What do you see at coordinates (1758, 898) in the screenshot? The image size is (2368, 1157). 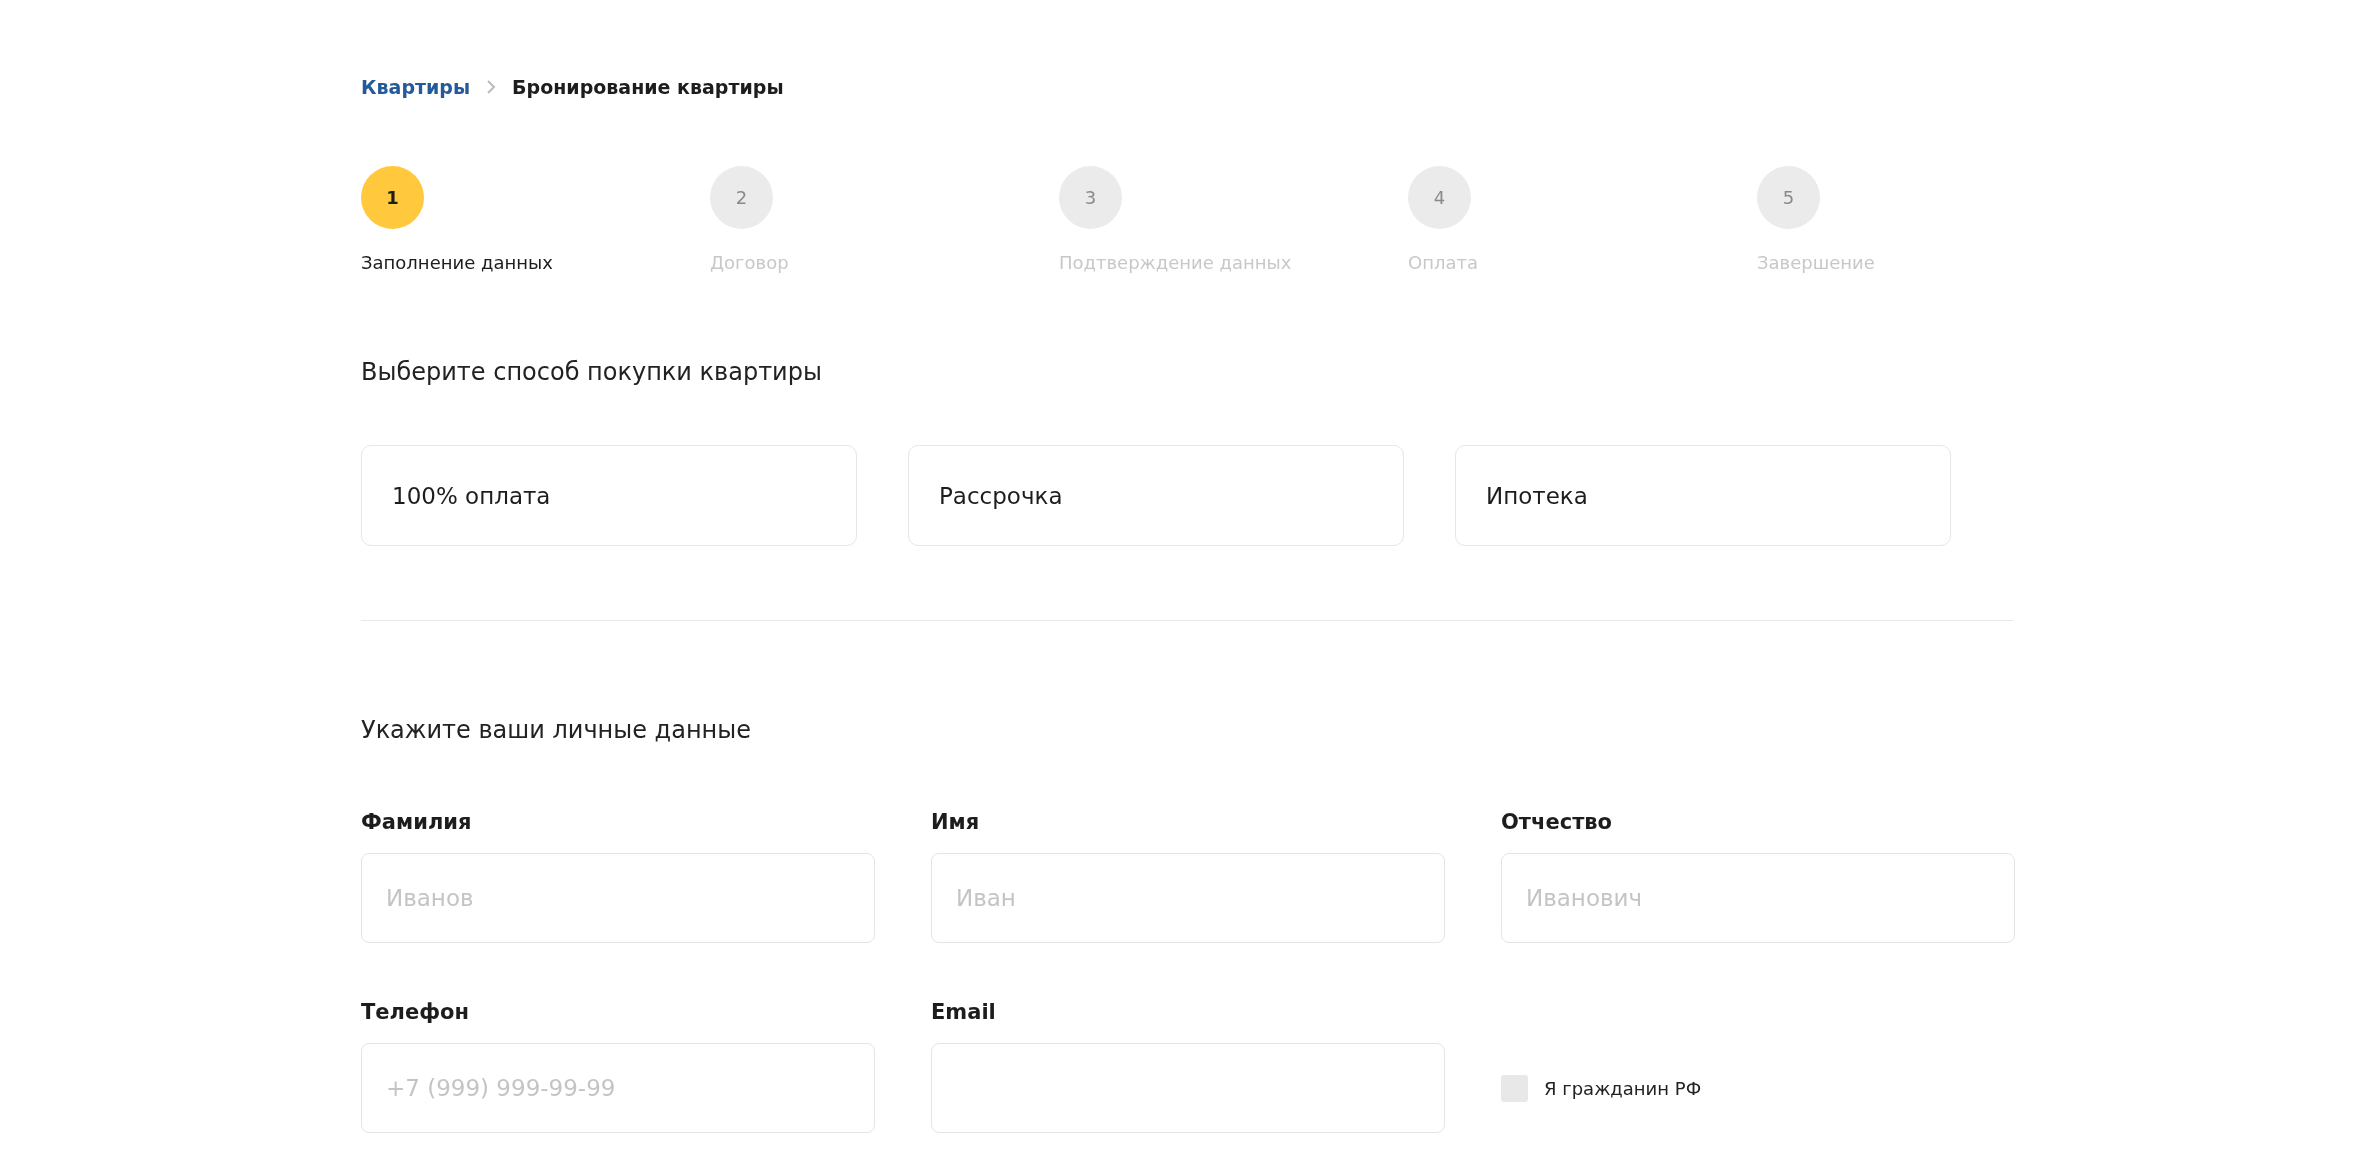 I see `input-field: Иванович` at bounding box center [1758, 898].